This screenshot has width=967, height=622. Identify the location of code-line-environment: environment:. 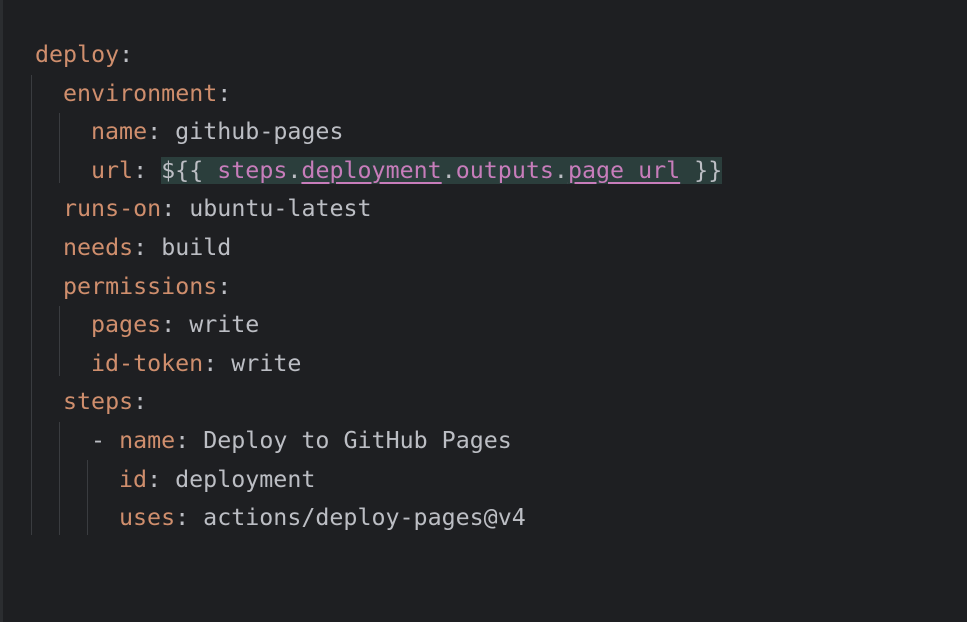
(378, 94).